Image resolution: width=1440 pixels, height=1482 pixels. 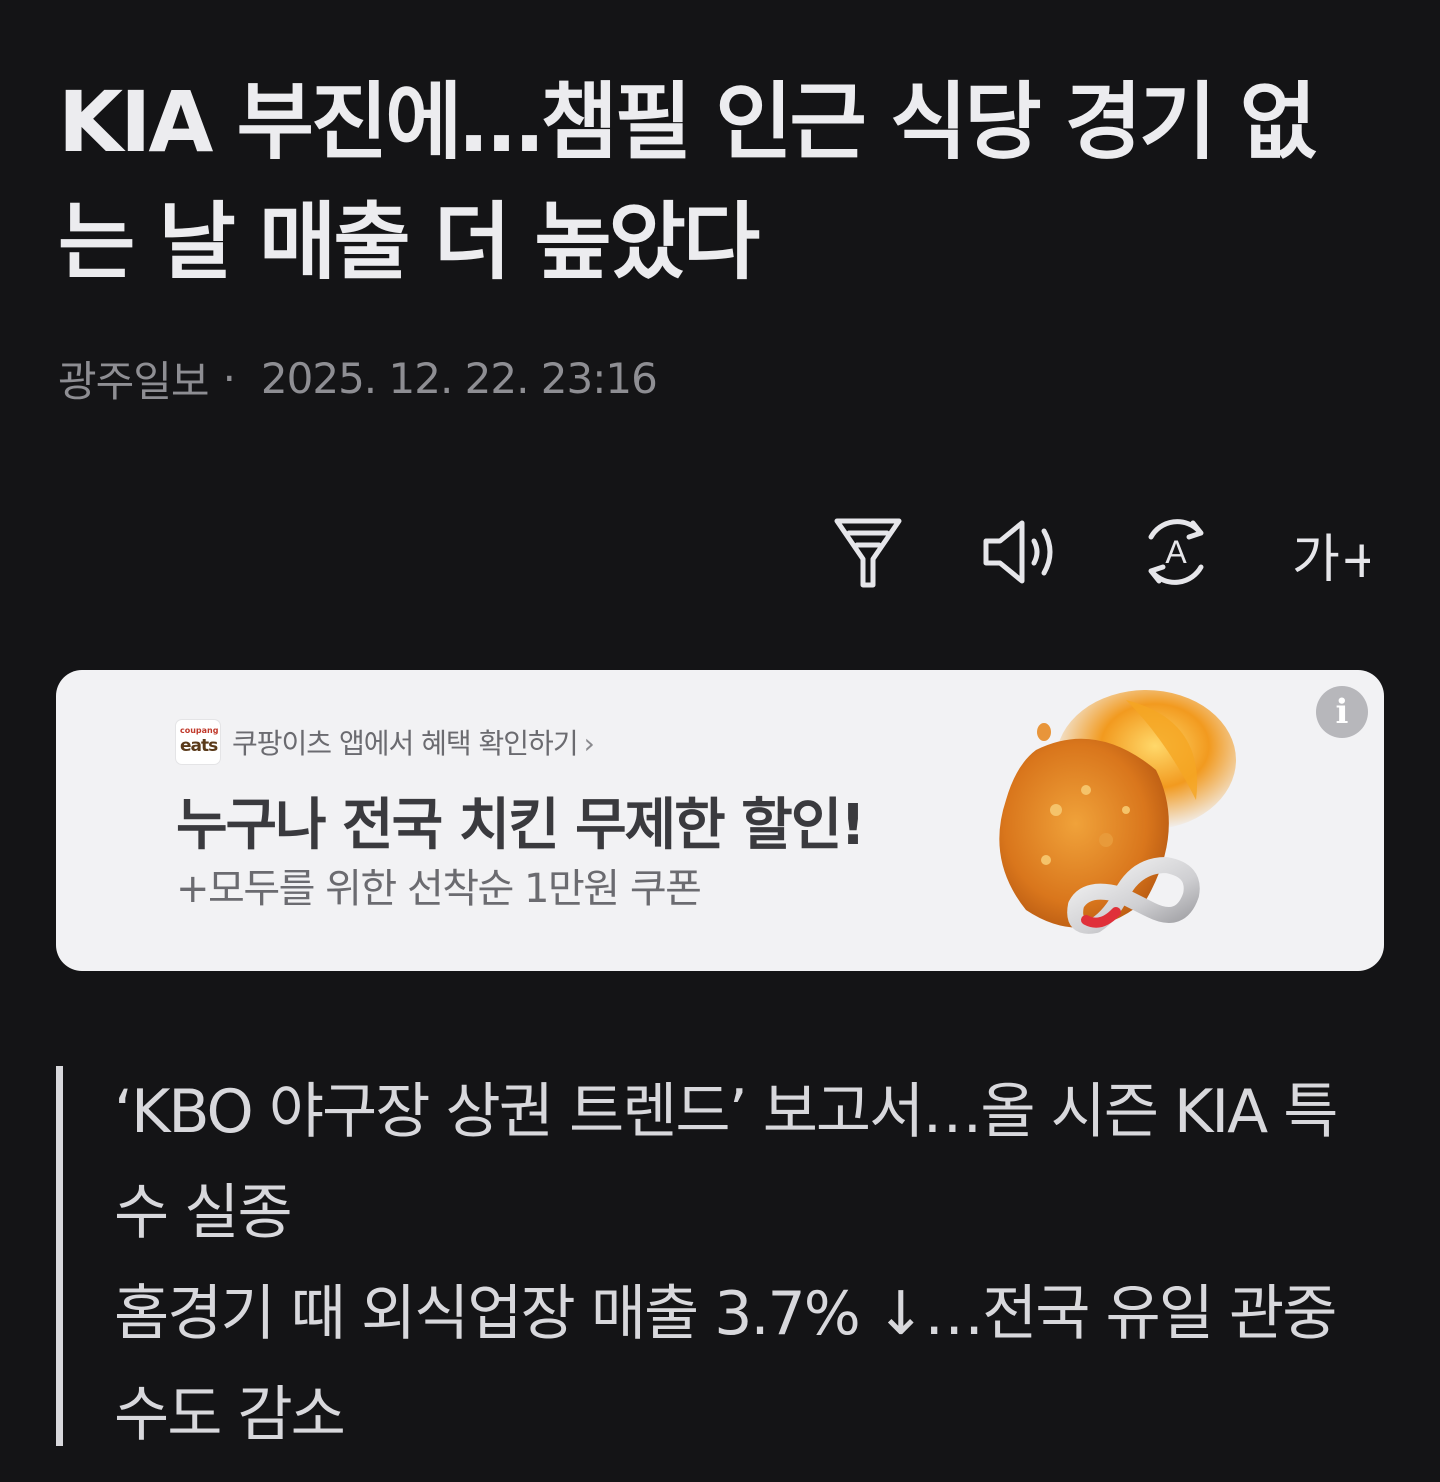 What do you see at coordinates (59, 1256) in the screenshot?
I see `summary-quote-bar` at bounding box center [59, 1256].